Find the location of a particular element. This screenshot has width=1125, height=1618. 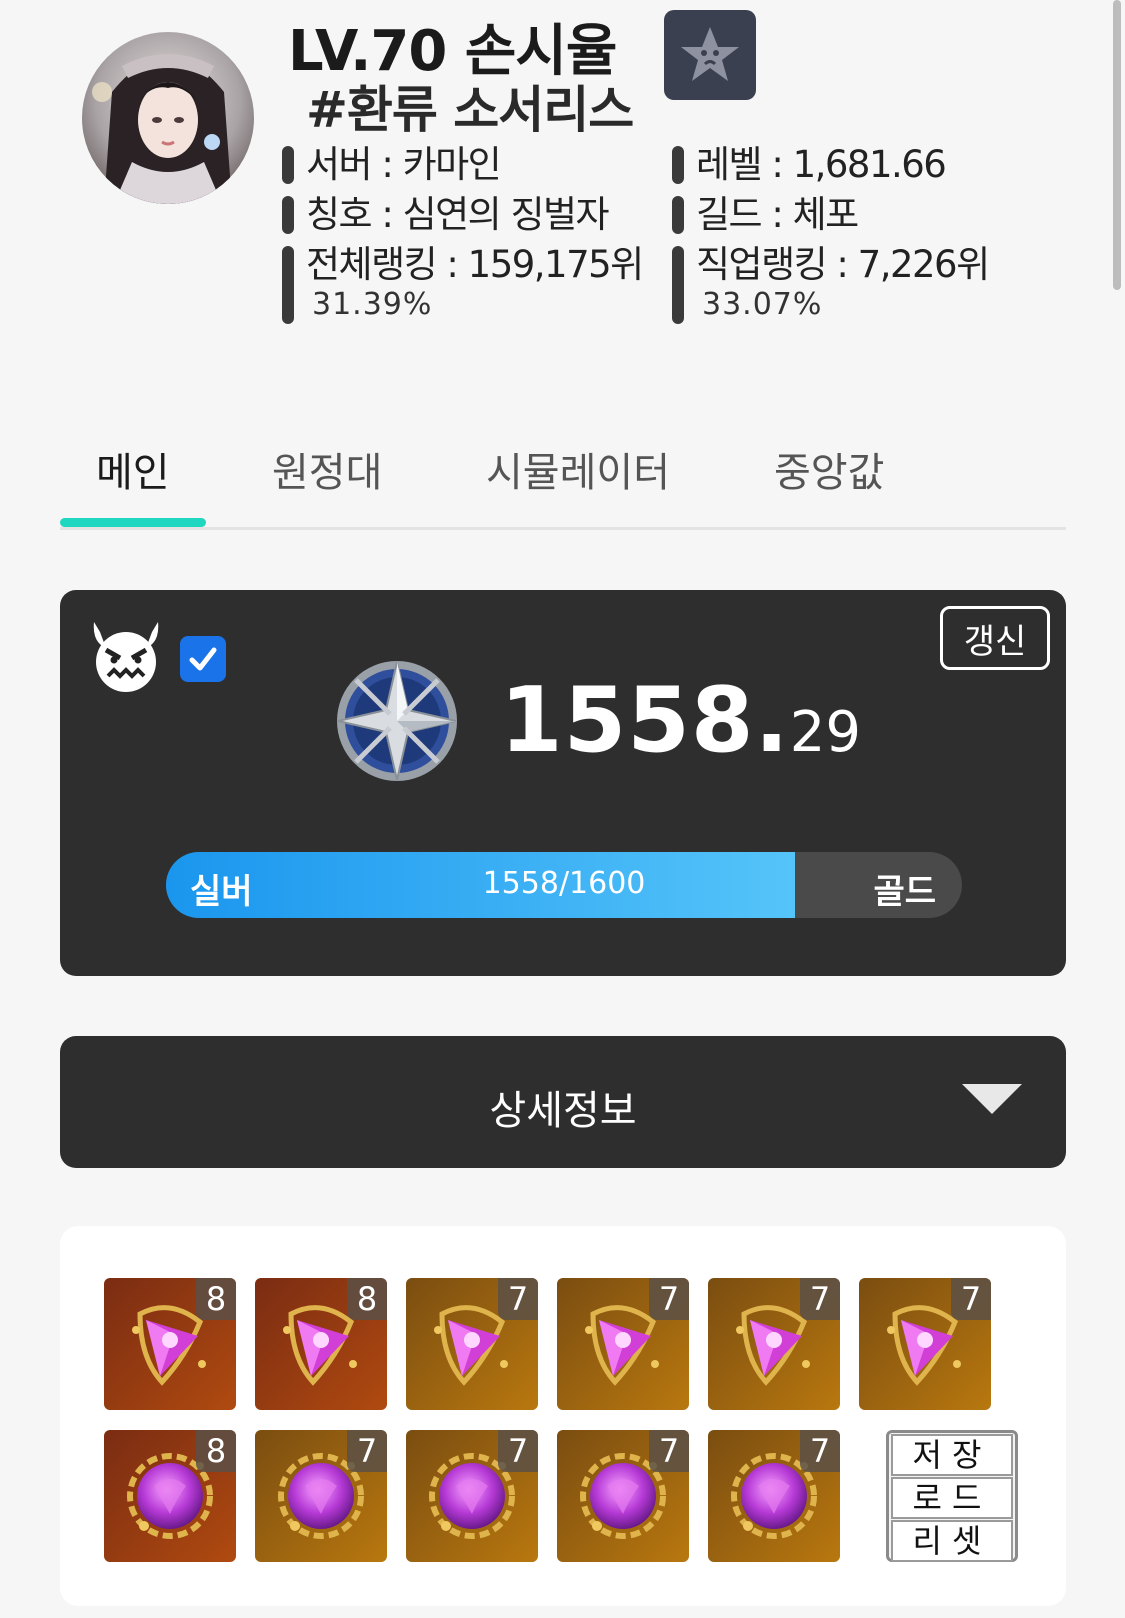

scrollbar is located at coordinates (1117, 809).